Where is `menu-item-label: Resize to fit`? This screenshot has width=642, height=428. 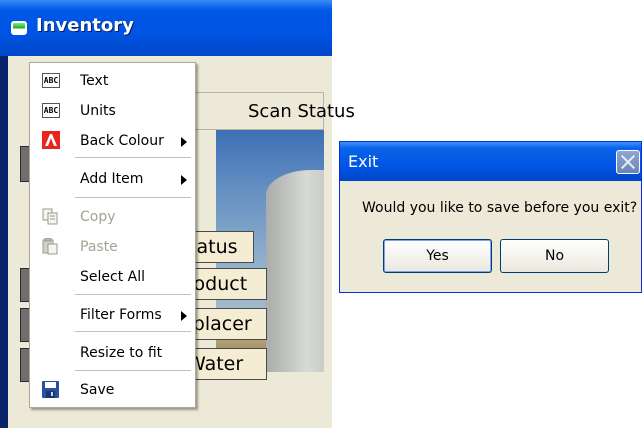 menu-item-label: Resize to fit is located at coordinates (121, 353).